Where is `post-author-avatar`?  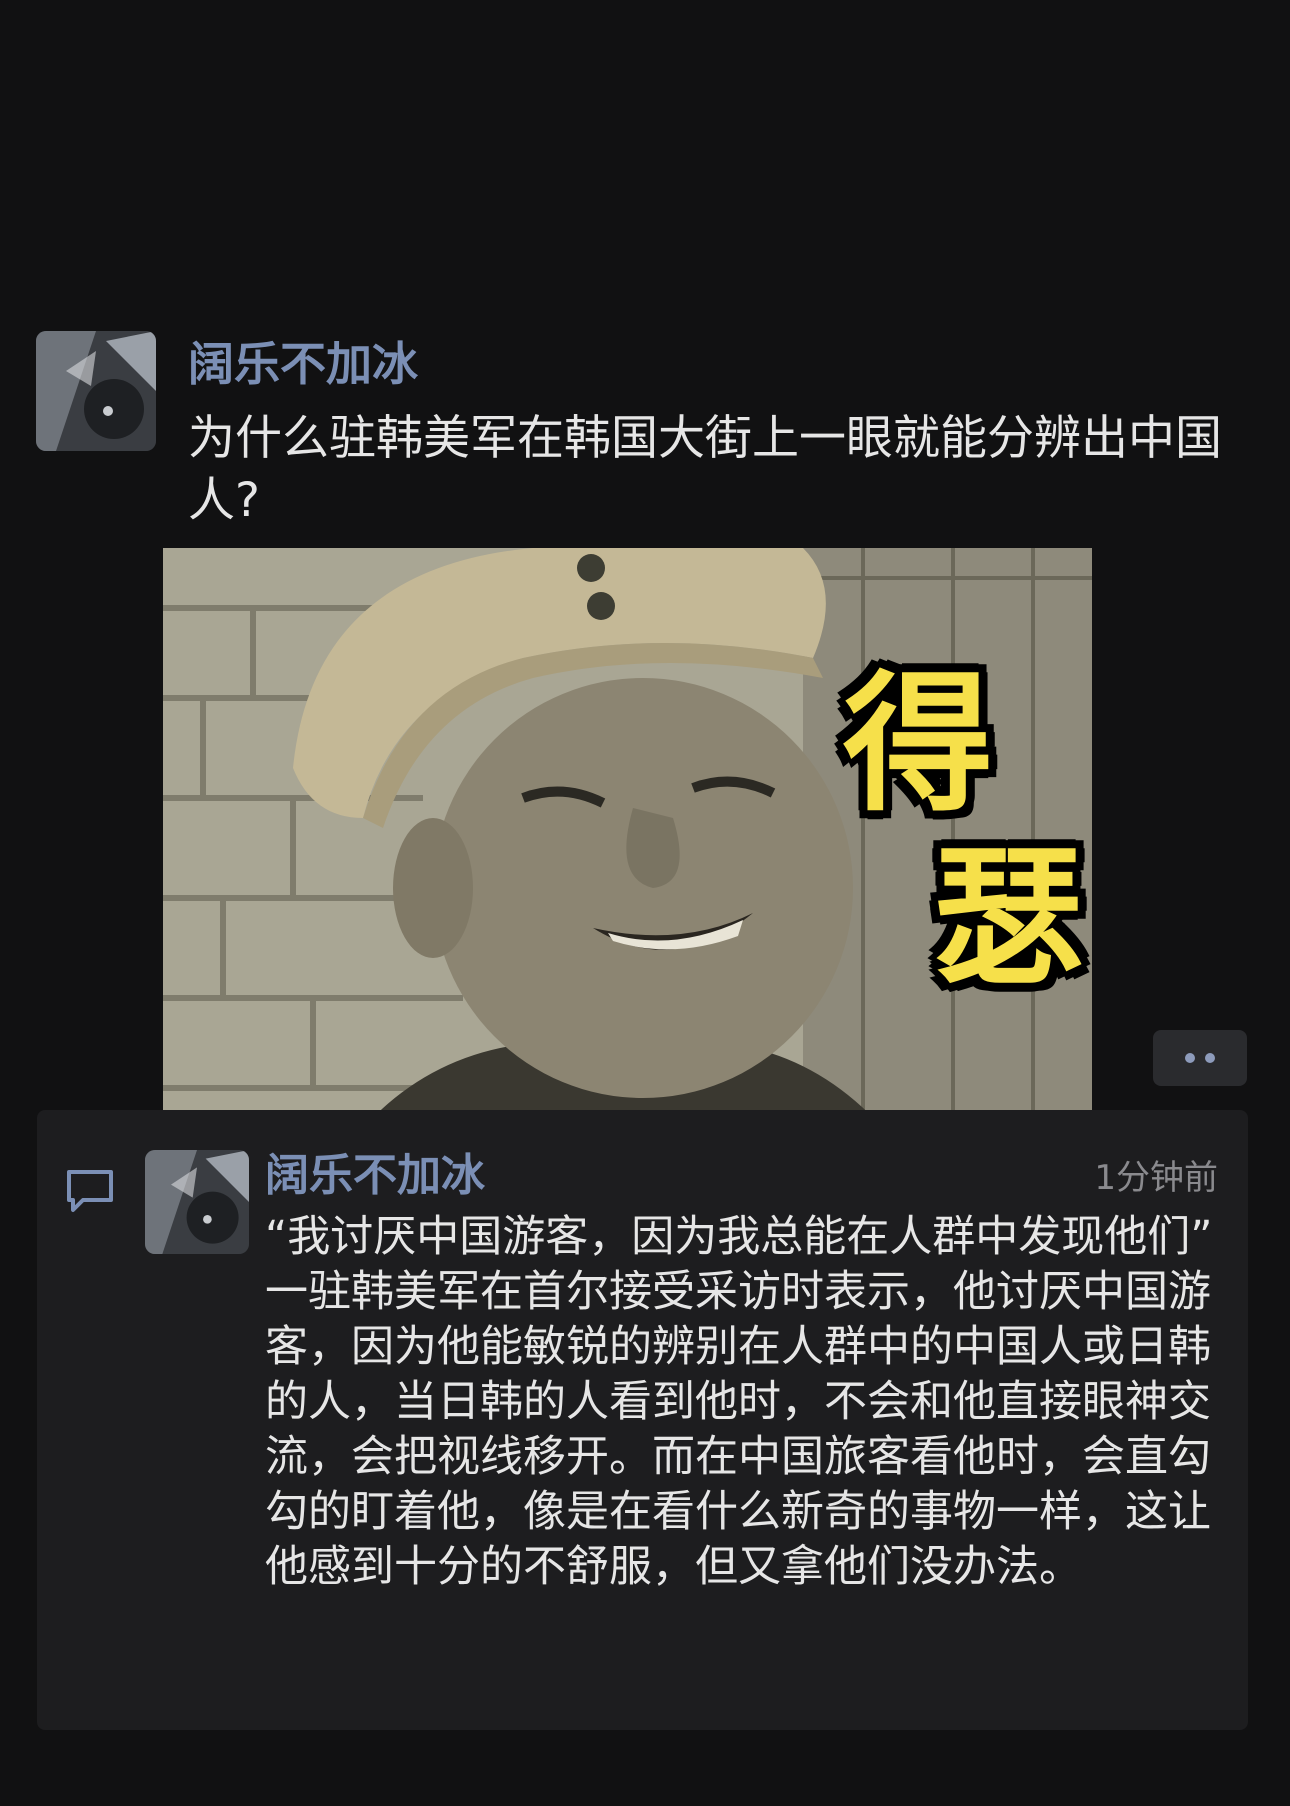
post-author-avatar is located at coordinates (96, 391).